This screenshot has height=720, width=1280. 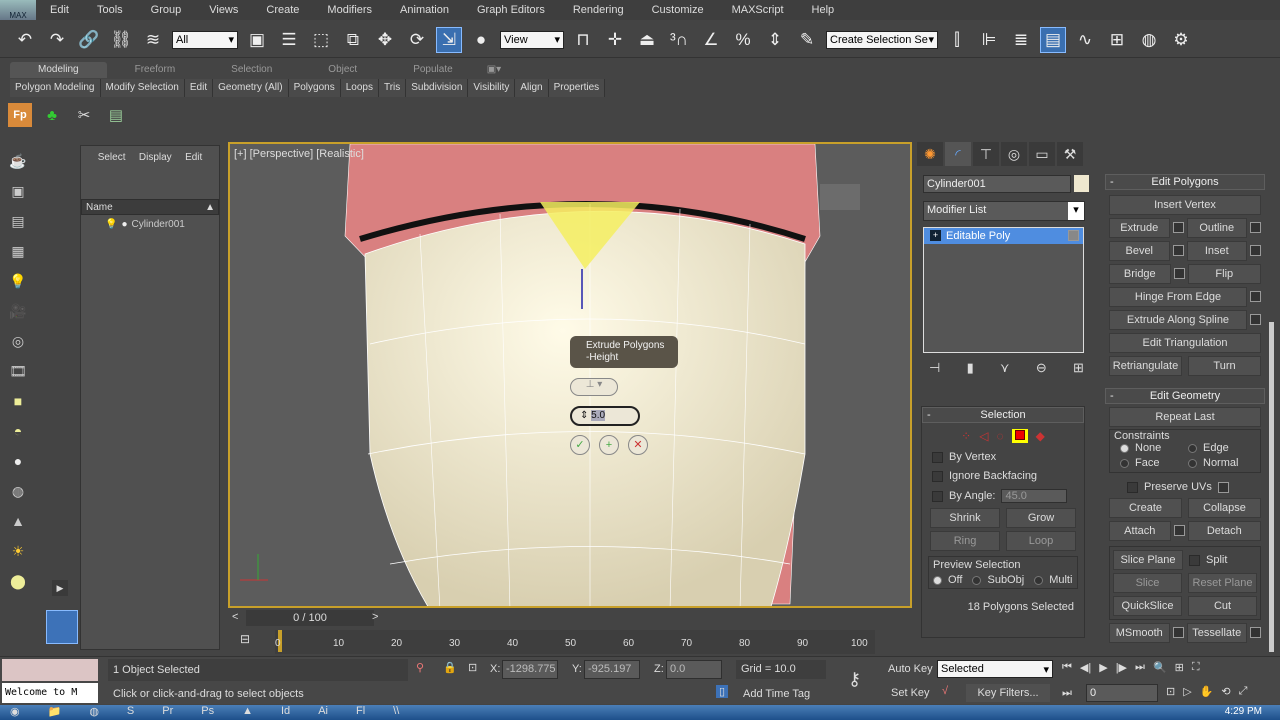 What do you see at coordinates (1085, 667) in the screenshot?
I see `prev-key-icon: ◀︎|` at bounding box center [1085, 667].